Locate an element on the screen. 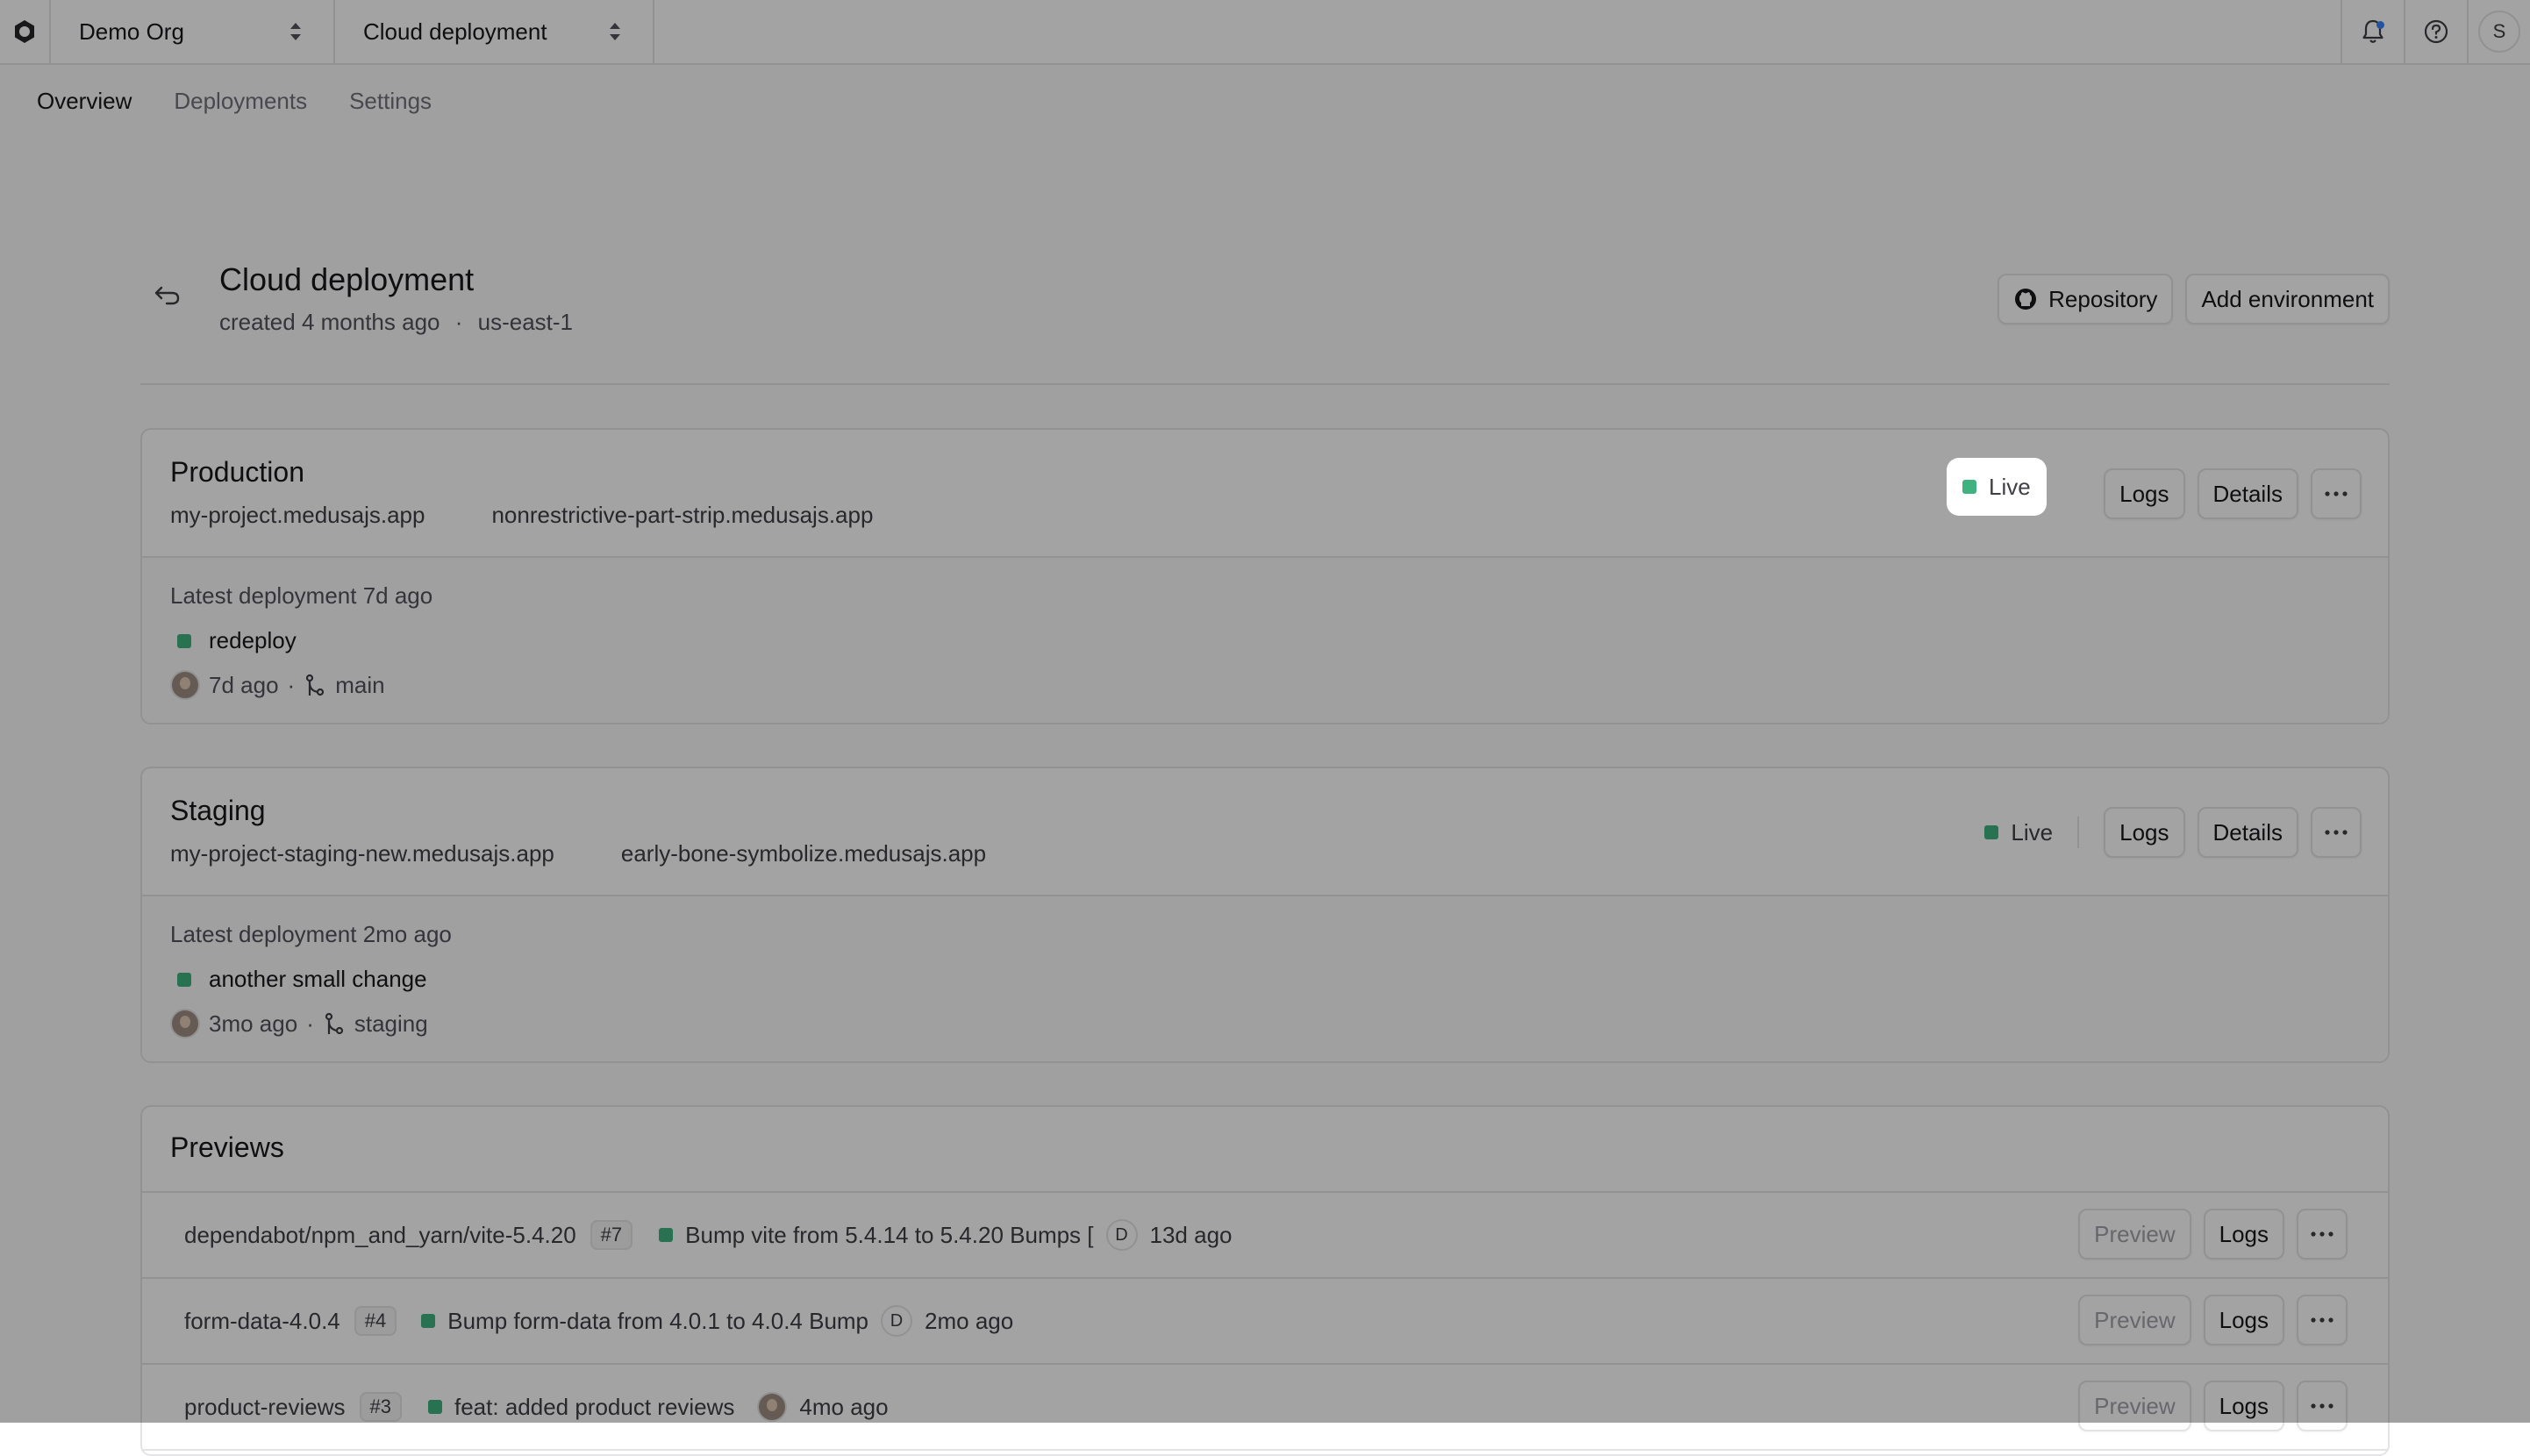 The image size is (2530, 1456). commit-message: another small change is located at coordinates (318, 979).